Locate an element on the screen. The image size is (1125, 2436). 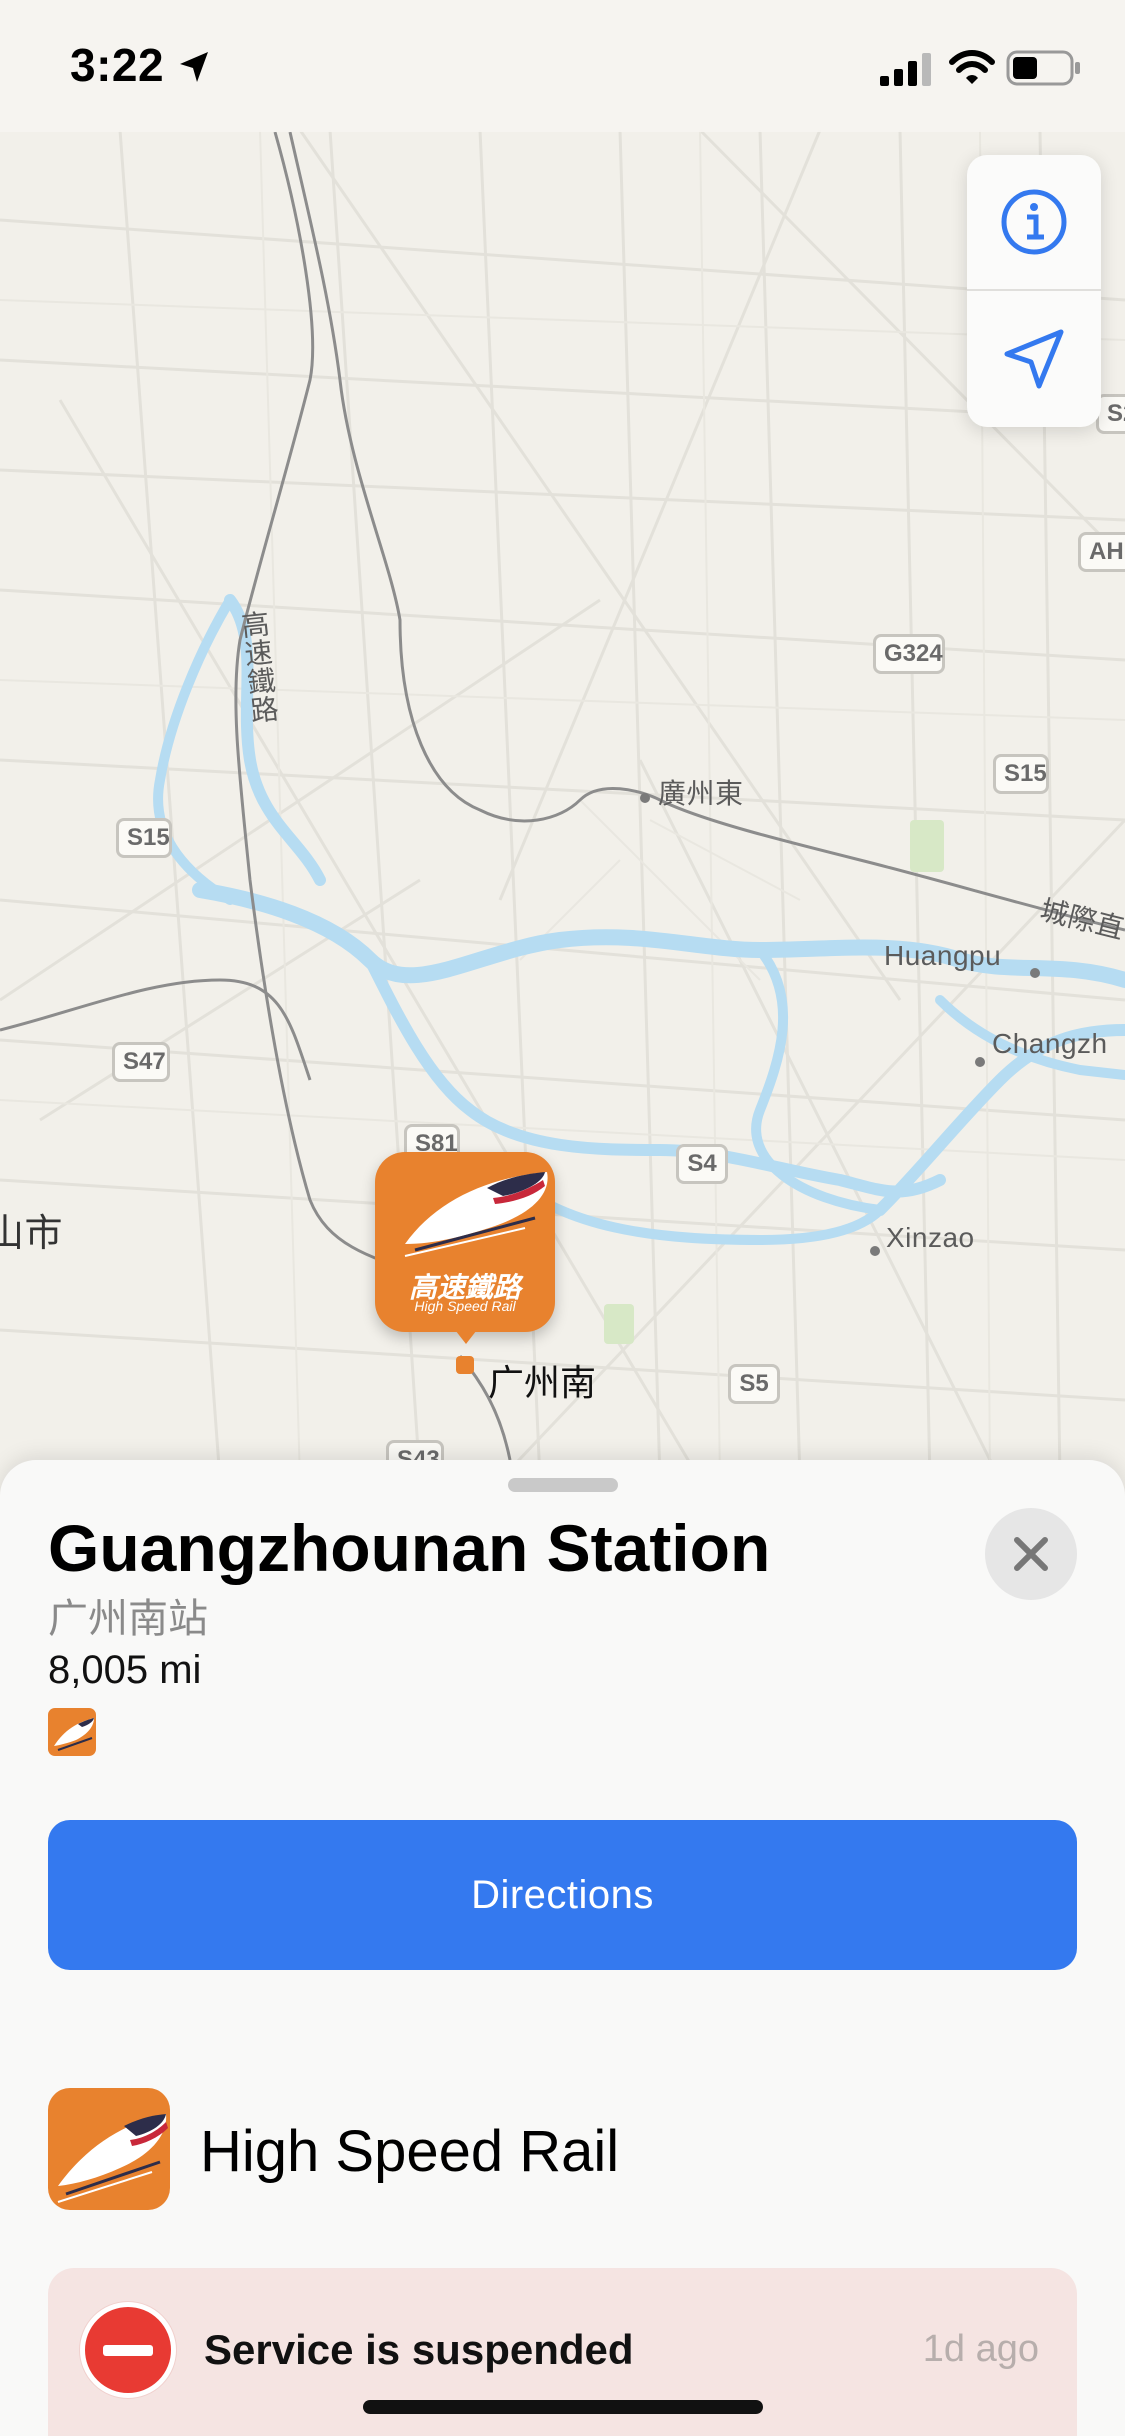
train-icon is located at coordinates (476, 1214).